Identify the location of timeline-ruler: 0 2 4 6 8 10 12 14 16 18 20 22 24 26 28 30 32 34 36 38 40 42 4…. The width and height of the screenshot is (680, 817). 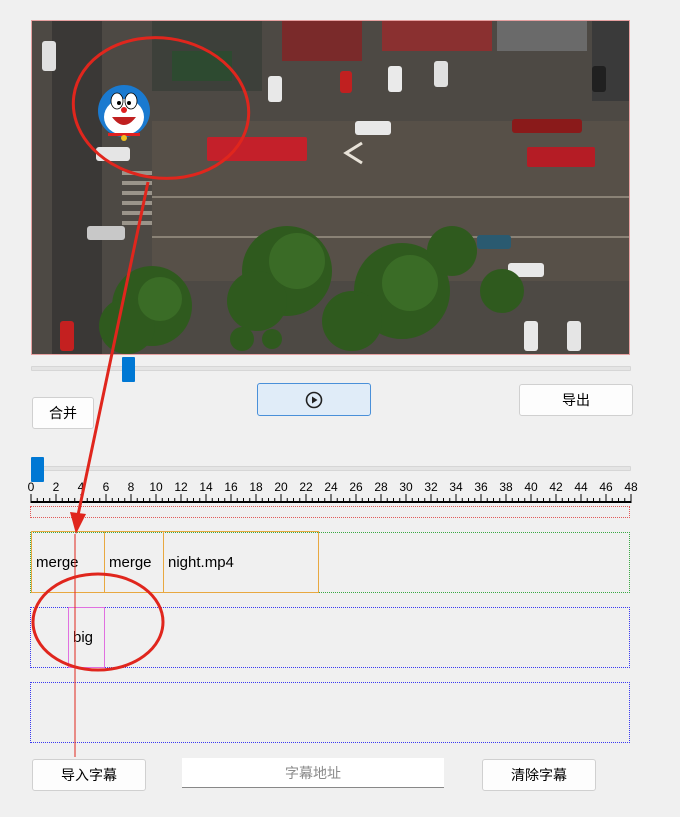
(333, 493).